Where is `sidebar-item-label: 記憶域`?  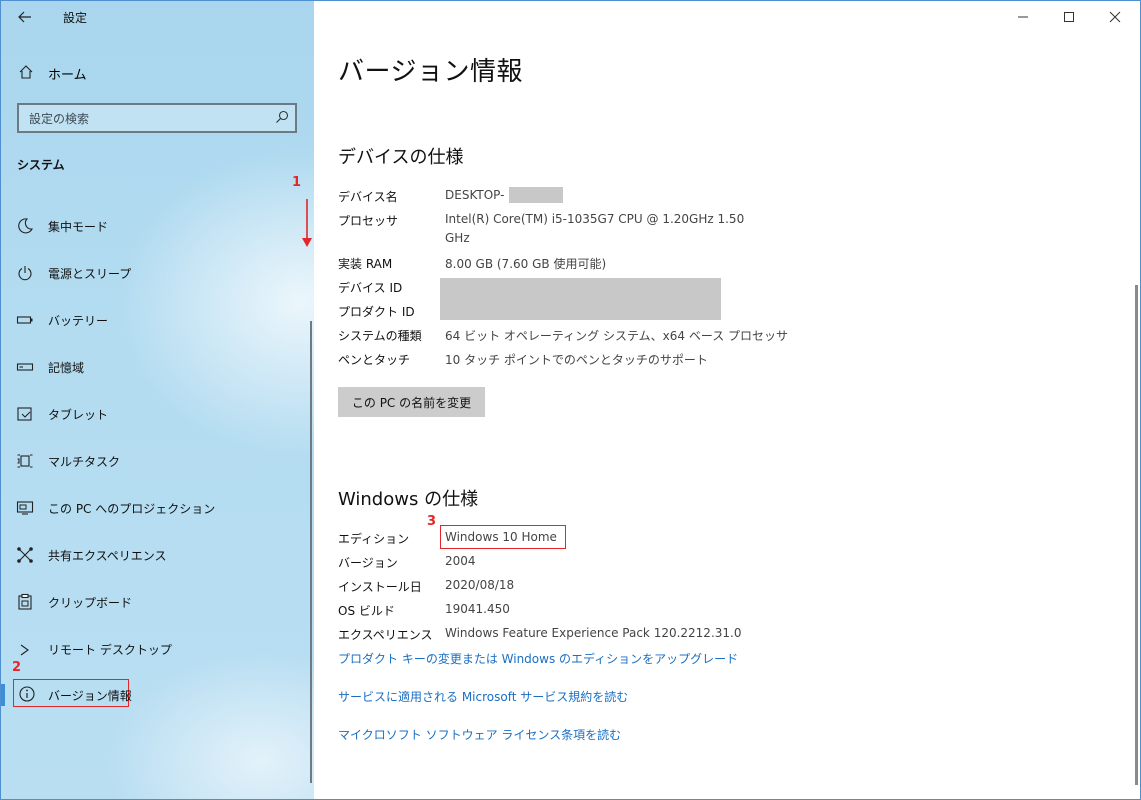
sidebar-item-label: 記憶域 is located at coordinates (66, 368).